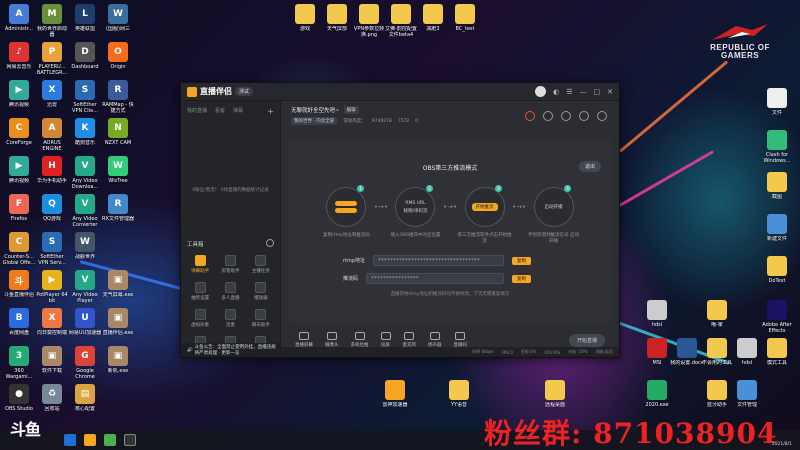  I want to click on rtmp-input: **********************************, so click(438, 260).